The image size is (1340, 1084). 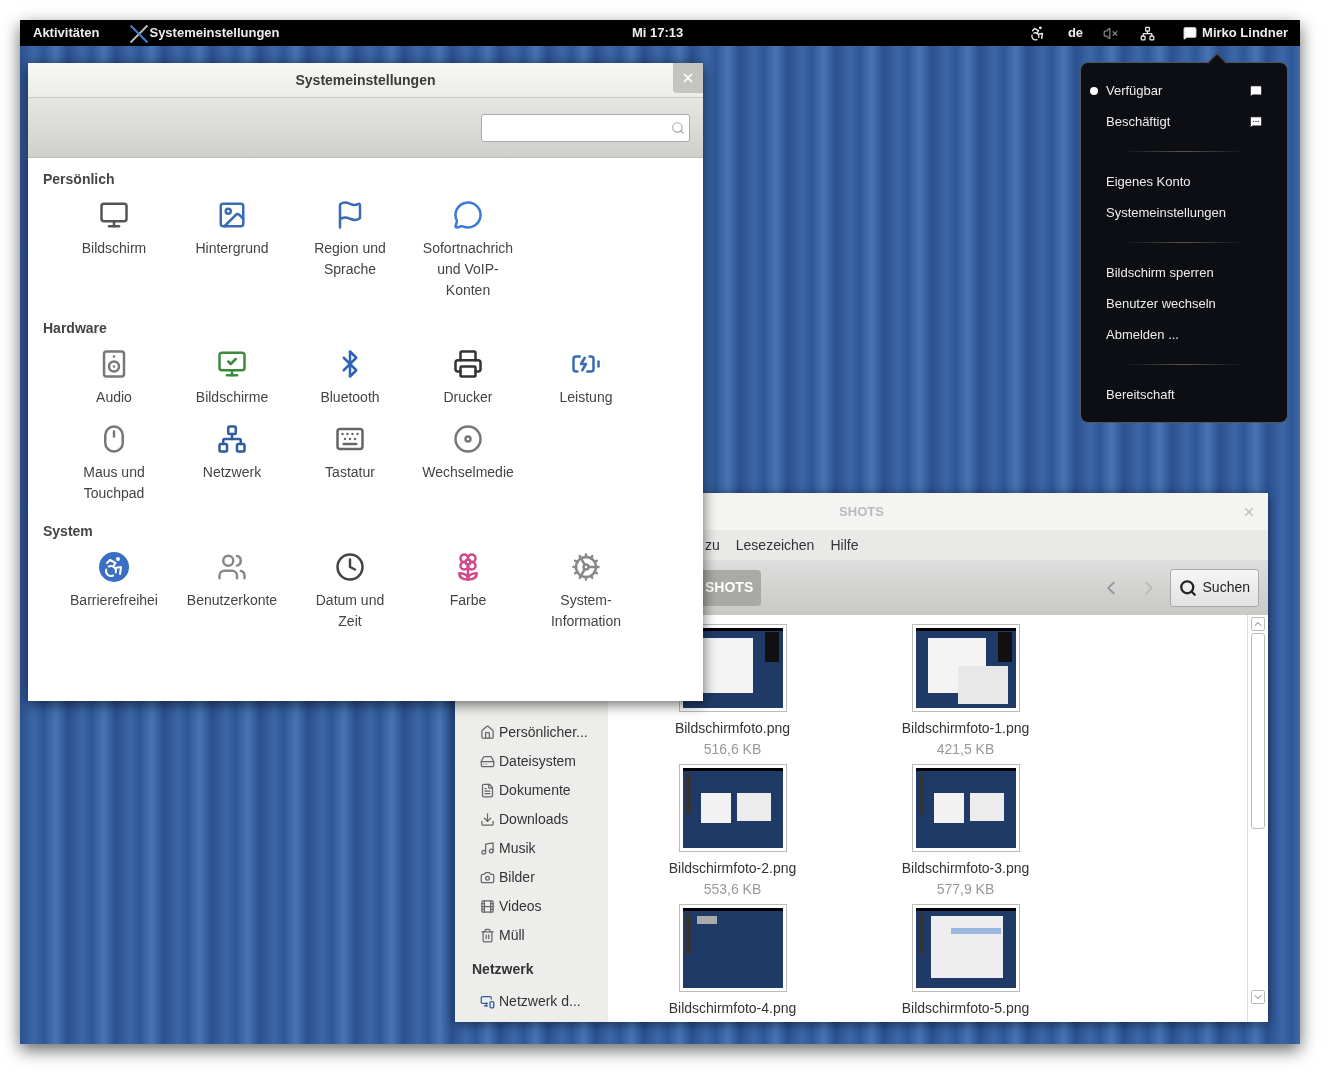 I want to click on drive-icon, so click(x=487, y=761).